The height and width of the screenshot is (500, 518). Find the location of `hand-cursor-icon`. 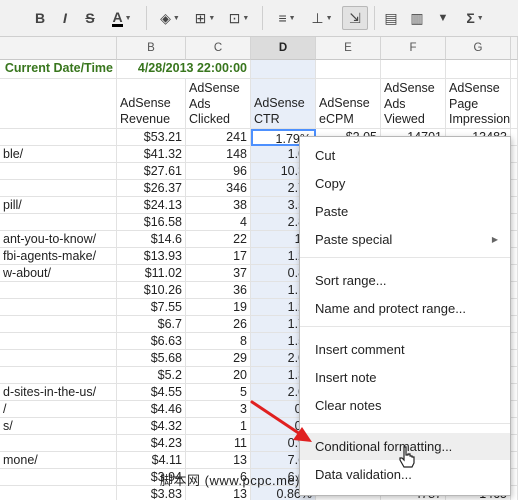

hand-cursor-icon is located at coordinates (407, 457).